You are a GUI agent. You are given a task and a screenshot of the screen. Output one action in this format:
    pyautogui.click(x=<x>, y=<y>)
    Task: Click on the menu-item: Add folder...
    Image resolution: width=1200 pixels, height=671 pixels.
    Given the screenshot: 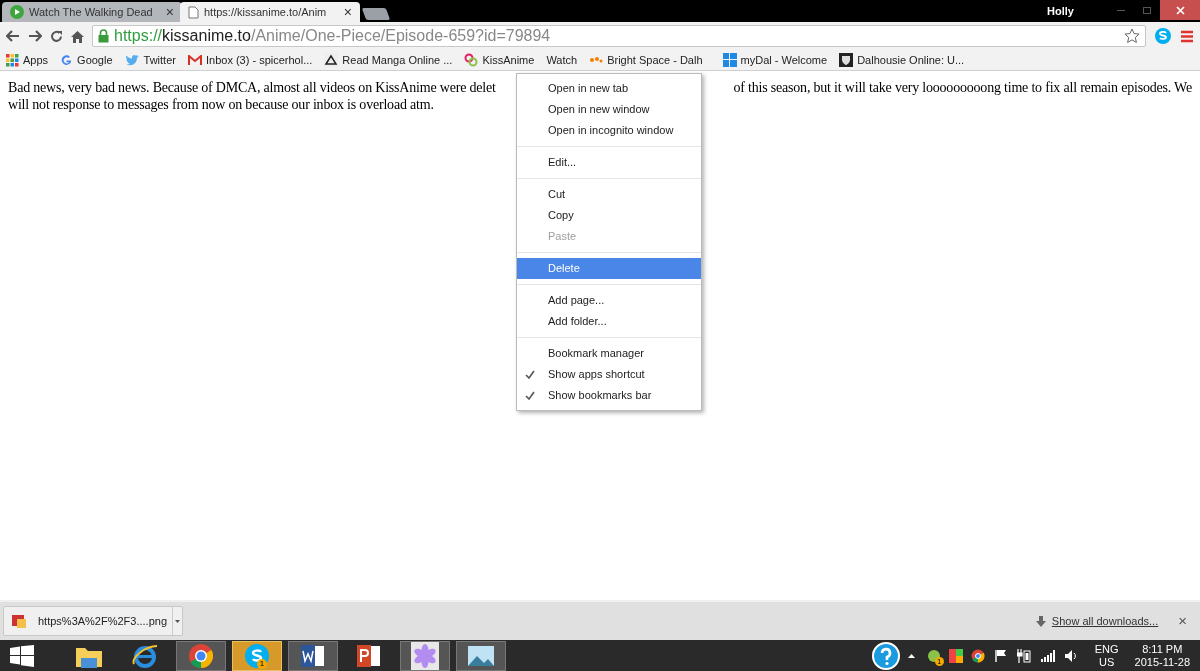 What is the action you would take?
    pyautogui.click(x=609, y=321)
    